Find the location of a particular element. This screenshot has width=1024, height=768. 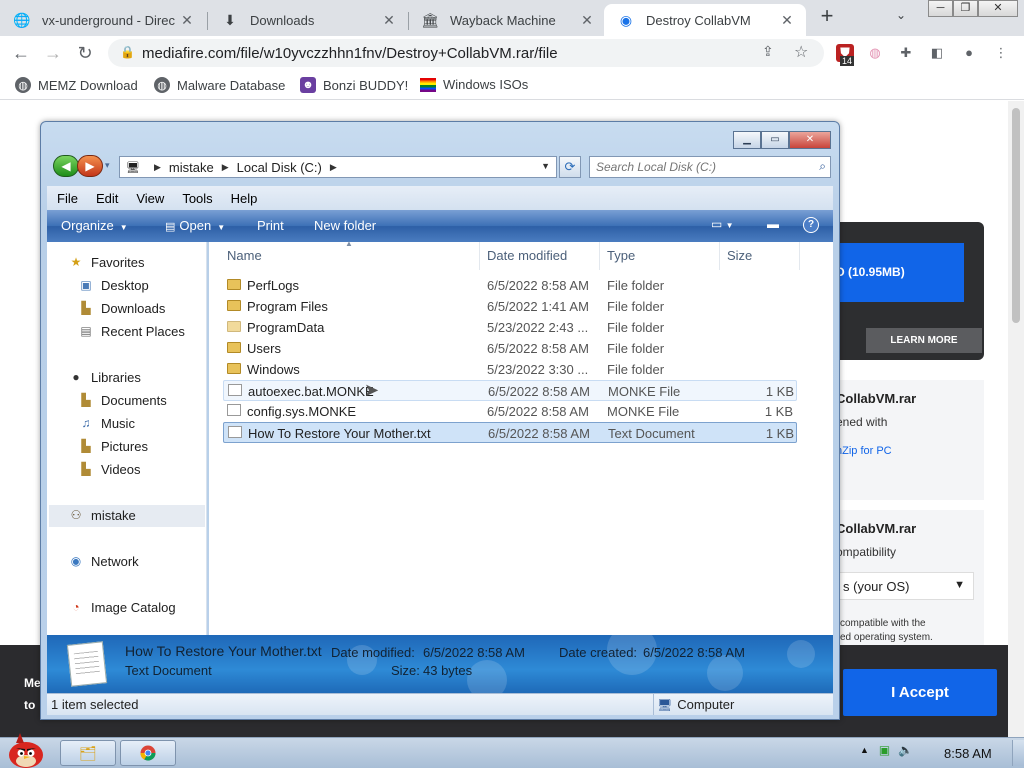

menu-view: View is located at coordinates (149, 198).